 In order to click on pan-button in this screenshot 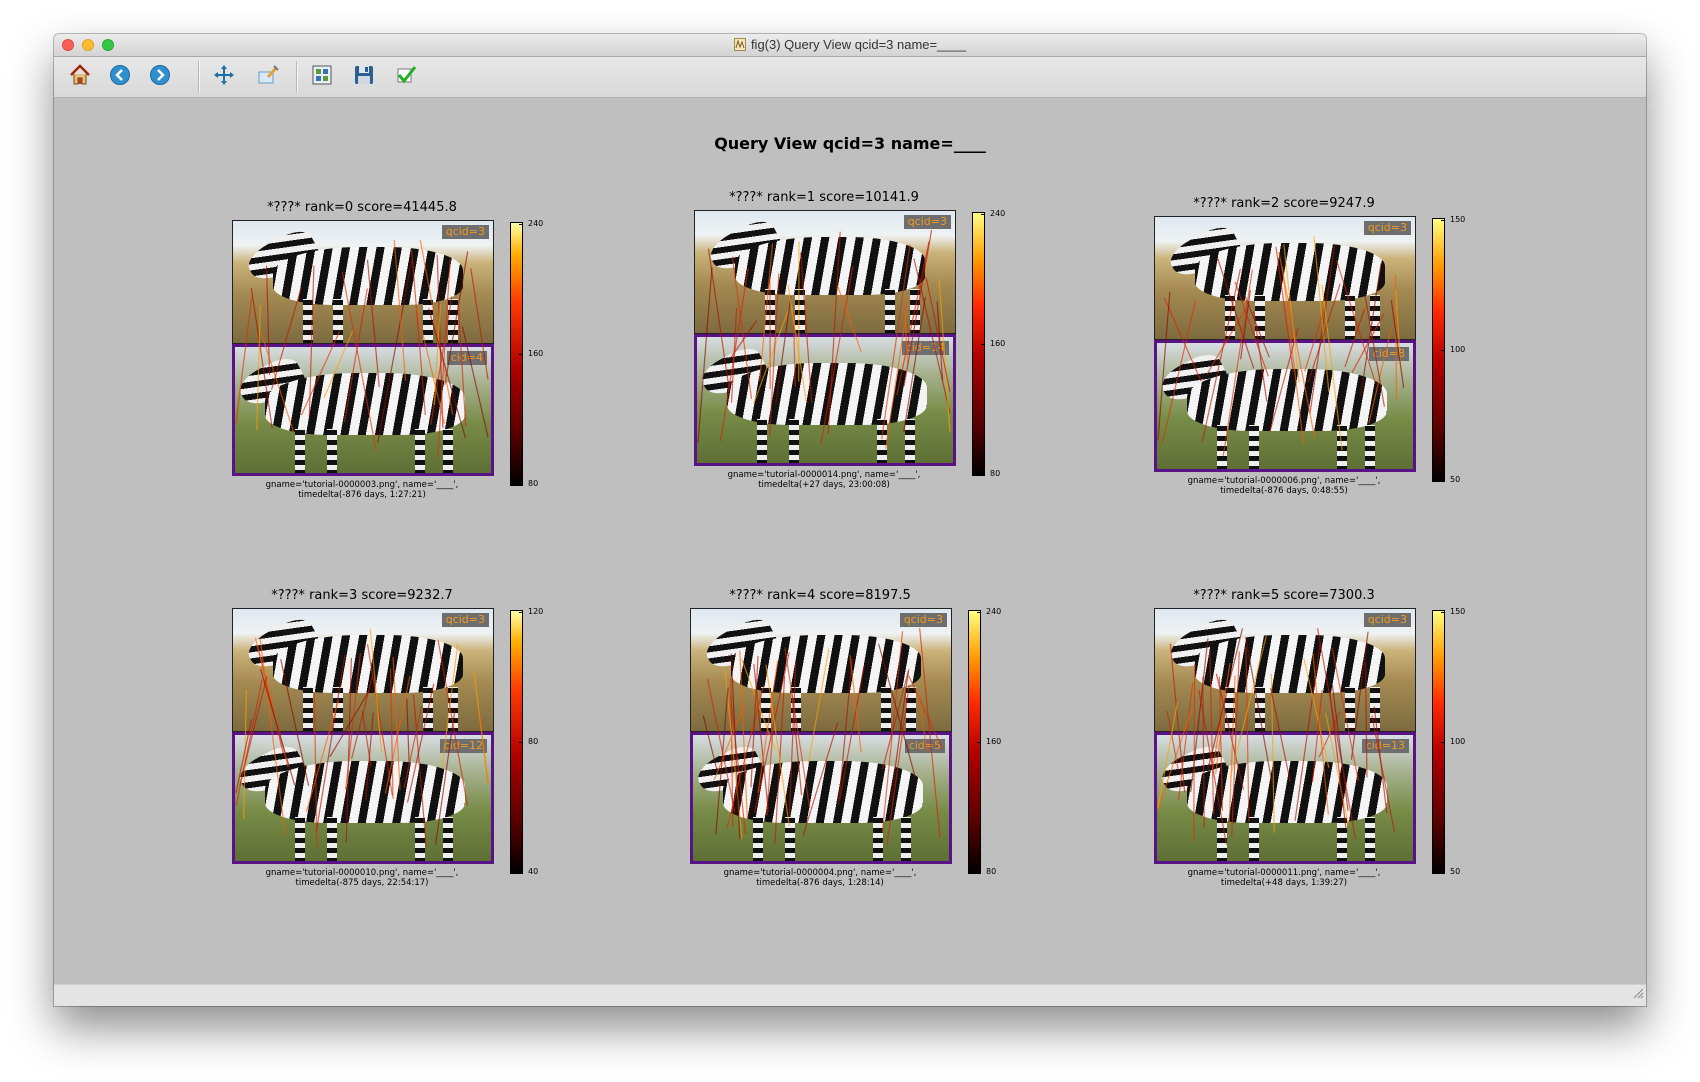, I will do `click(224, 77)`.